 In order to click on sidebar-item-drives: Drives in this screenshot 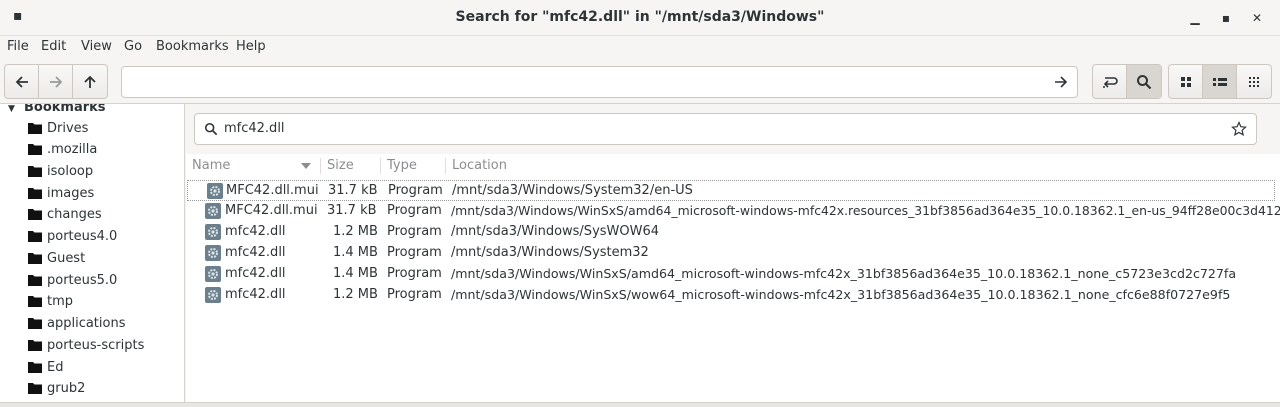, I will do `click(58, 128)`.